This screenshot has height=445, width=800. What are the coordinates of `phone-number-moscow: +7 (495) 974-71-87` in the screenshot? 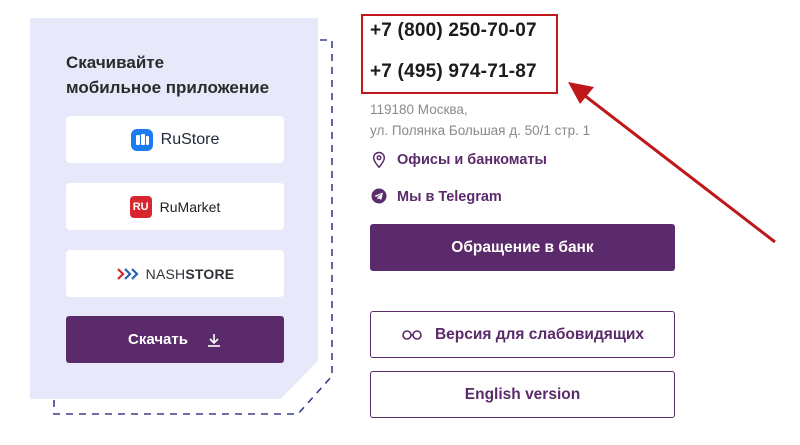 It's located at (453, 72).